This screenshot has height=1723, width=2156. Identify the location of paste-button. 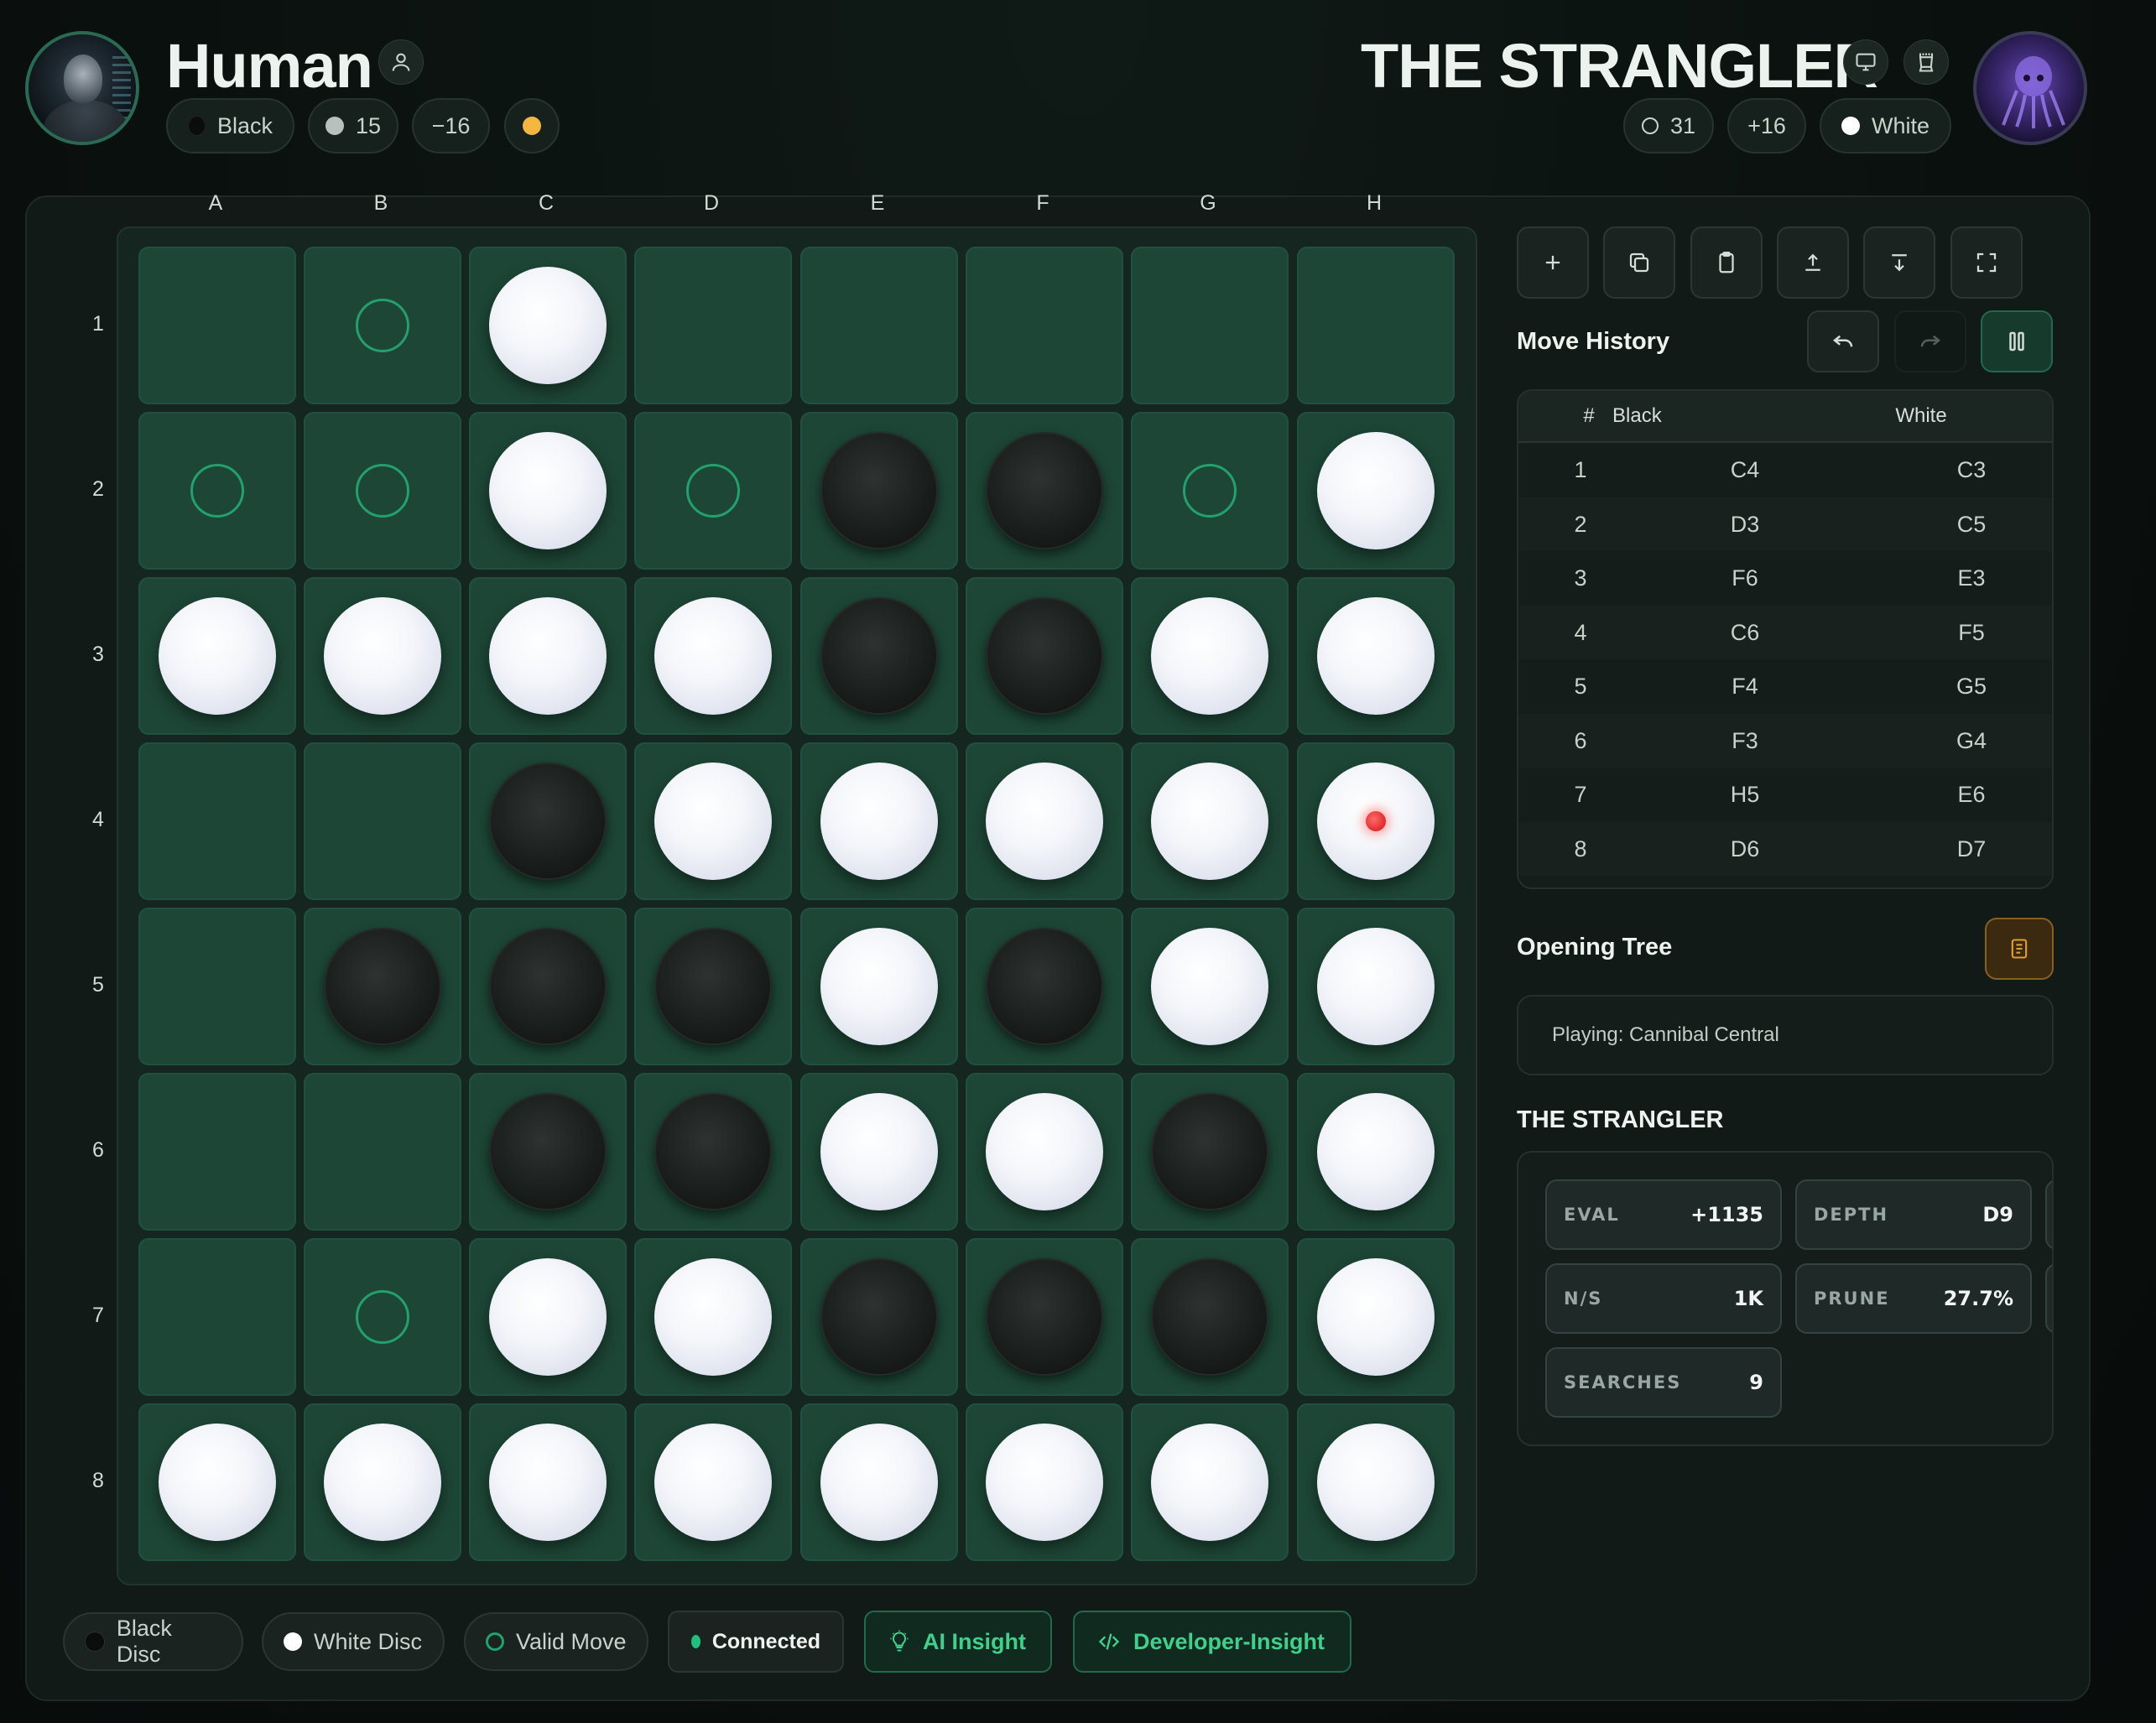
(1726, 262).